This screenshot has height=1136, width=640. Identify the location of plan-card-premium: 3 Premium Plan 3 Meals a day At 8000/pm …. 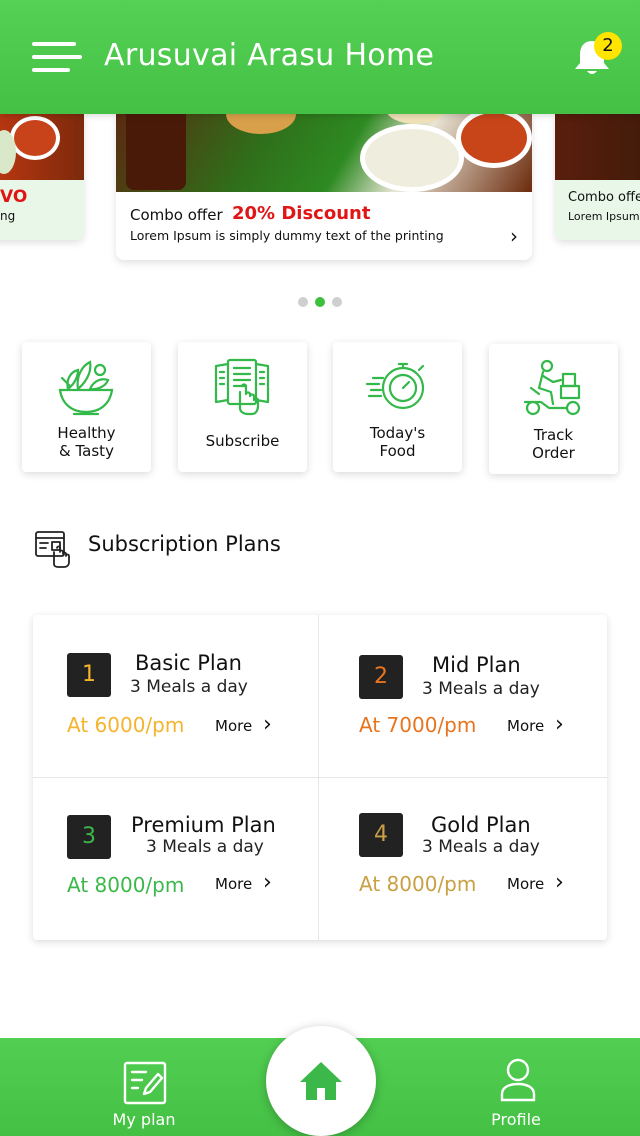
(176, 858).